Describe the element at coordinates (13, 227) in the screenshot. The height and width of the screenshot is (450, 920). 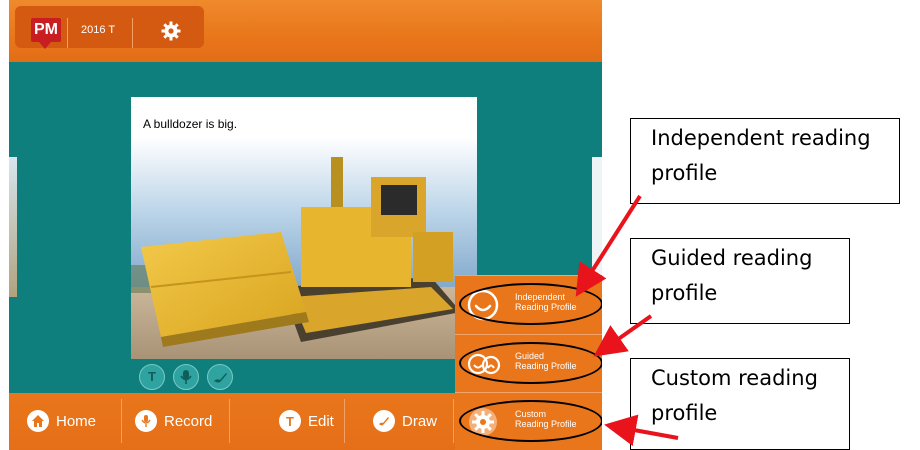
I see `previous-page-peek` at that location.